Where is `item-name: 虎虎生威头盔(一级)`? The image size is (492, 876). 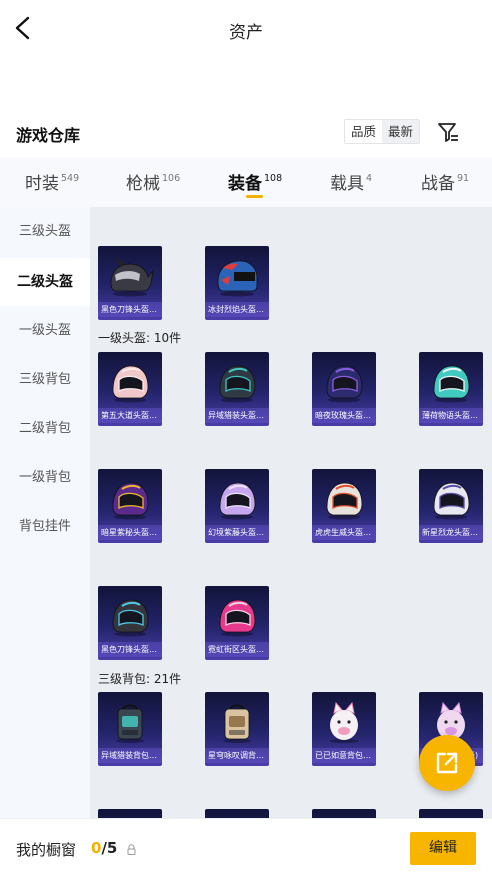
item-name: 虎虎生威头盔(一级) is located at coordinates (344, 532).